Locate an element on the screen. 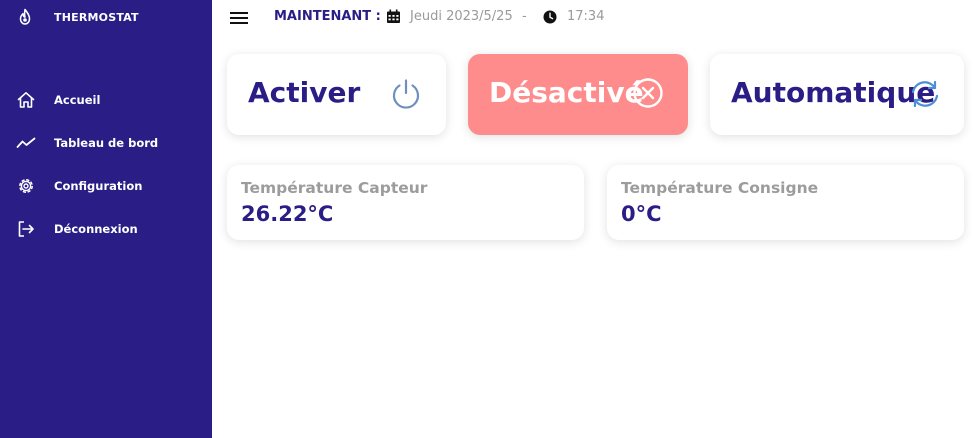  logout-icon is located at coordinates (26, 228).